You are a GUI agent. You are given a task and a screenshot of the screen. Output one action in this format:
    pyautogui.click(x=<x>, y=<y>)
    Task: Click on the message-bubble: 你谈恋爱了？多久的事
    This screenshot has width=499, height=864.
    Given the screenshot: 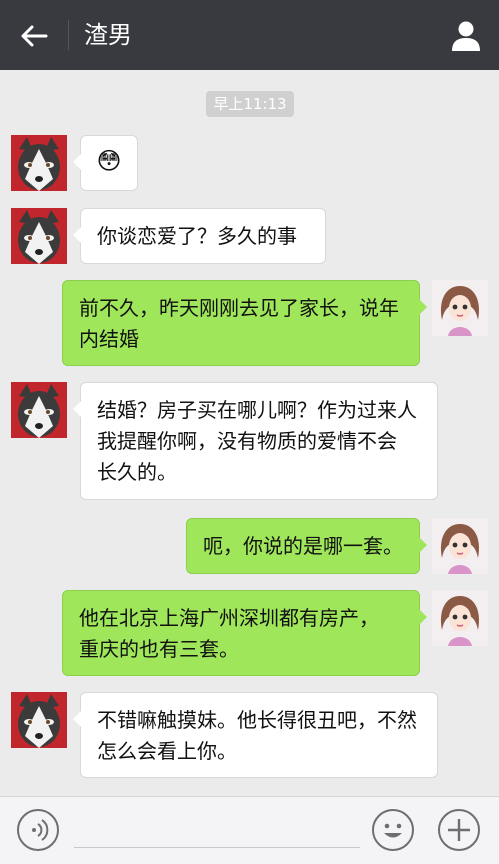 What is the action you would take?
    pyautogui.click(x=199, y=236)
    